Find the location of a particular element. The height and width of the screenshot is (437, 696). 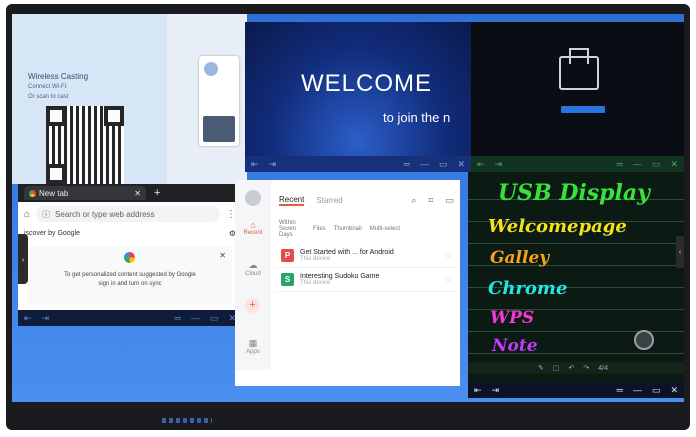

wireless-cast-line1: Connect Wi-Fi: is located at coordinates (48, 87).